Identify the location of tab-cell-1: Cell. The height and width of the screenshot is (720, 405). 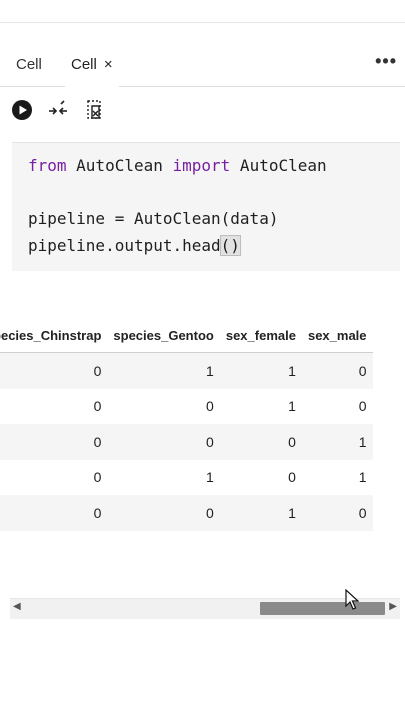
(29, 66).